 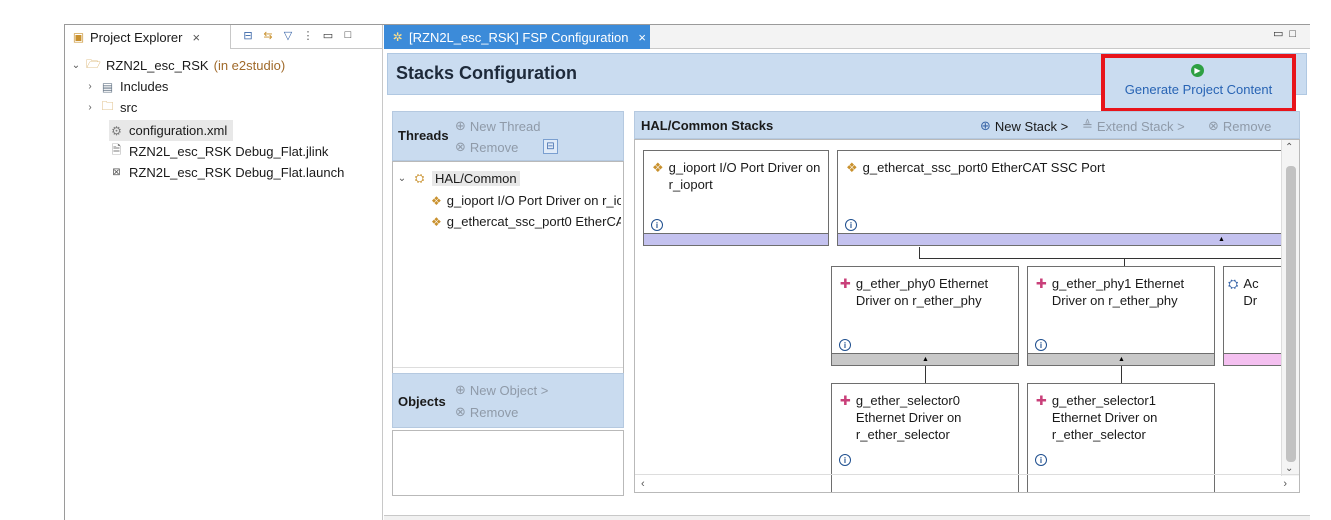 What do you see at coordinates (458, 178) in the screenshot?
I see `tree-item-hal-common: ⌄ ⛭ HAL/Common` at bounding box center [458, 178].